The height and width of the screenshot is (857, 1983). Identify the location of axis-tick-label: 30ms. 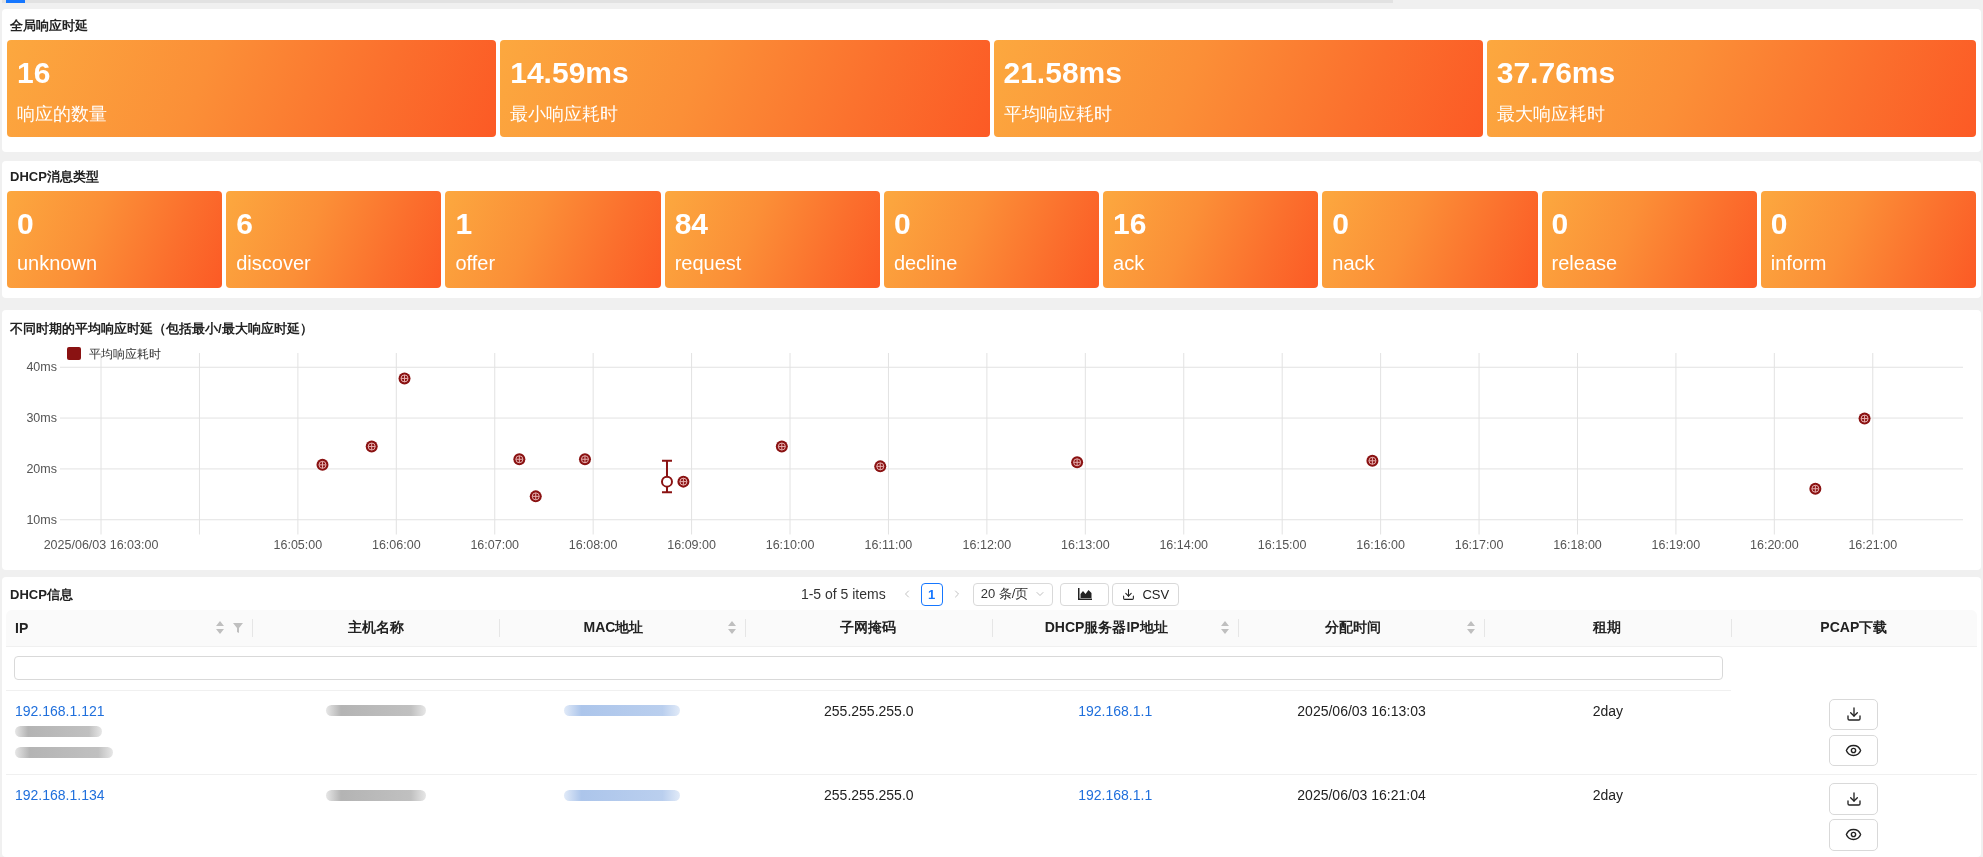
(41, 418).